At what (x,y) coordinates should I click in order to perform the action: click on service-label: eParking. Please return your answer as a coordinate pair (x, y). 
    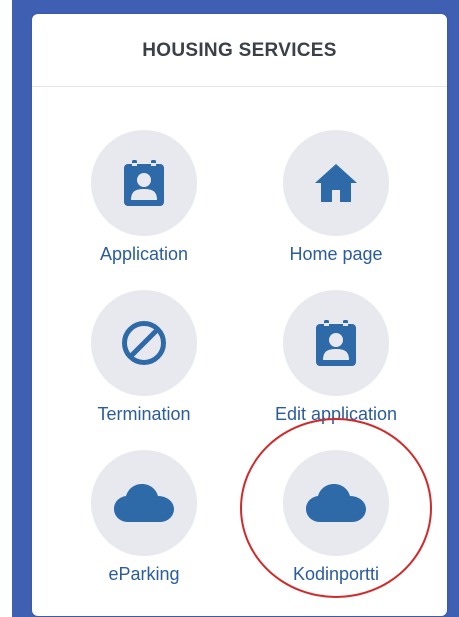
    Looking at the image, I should click on (144, 574).